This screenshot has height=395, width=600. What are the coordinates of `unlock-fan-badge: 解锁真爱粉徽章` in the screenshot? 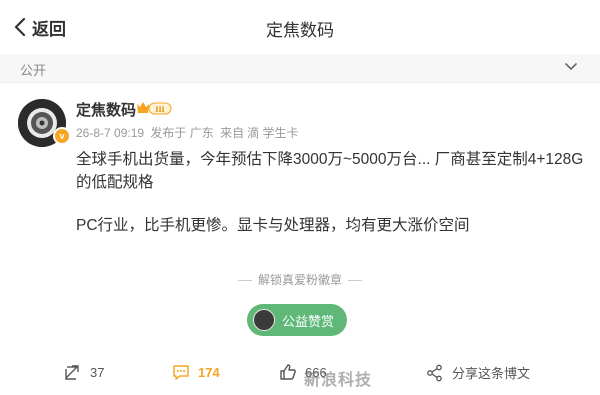 It's located at (300, 279).